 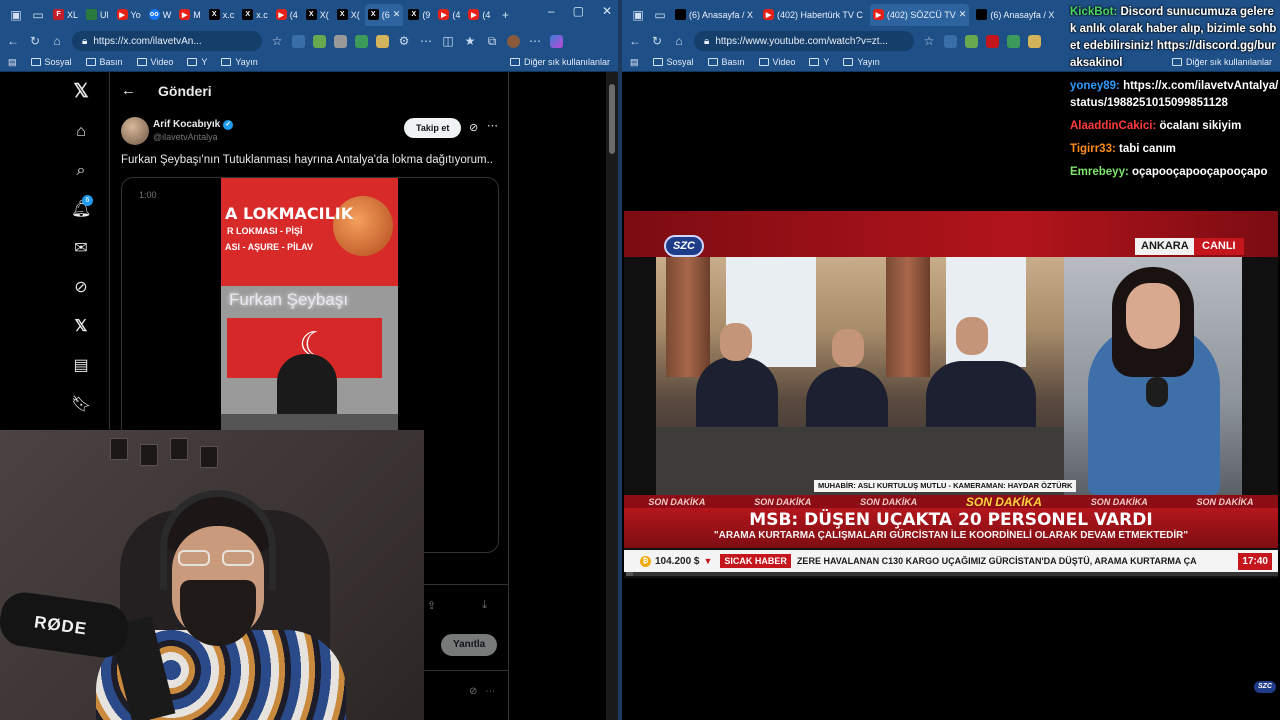 What do you see at coordinates (484, 605) in the screenshot?
I see `download-icon: ⤓` at bounding box center [484, 605].